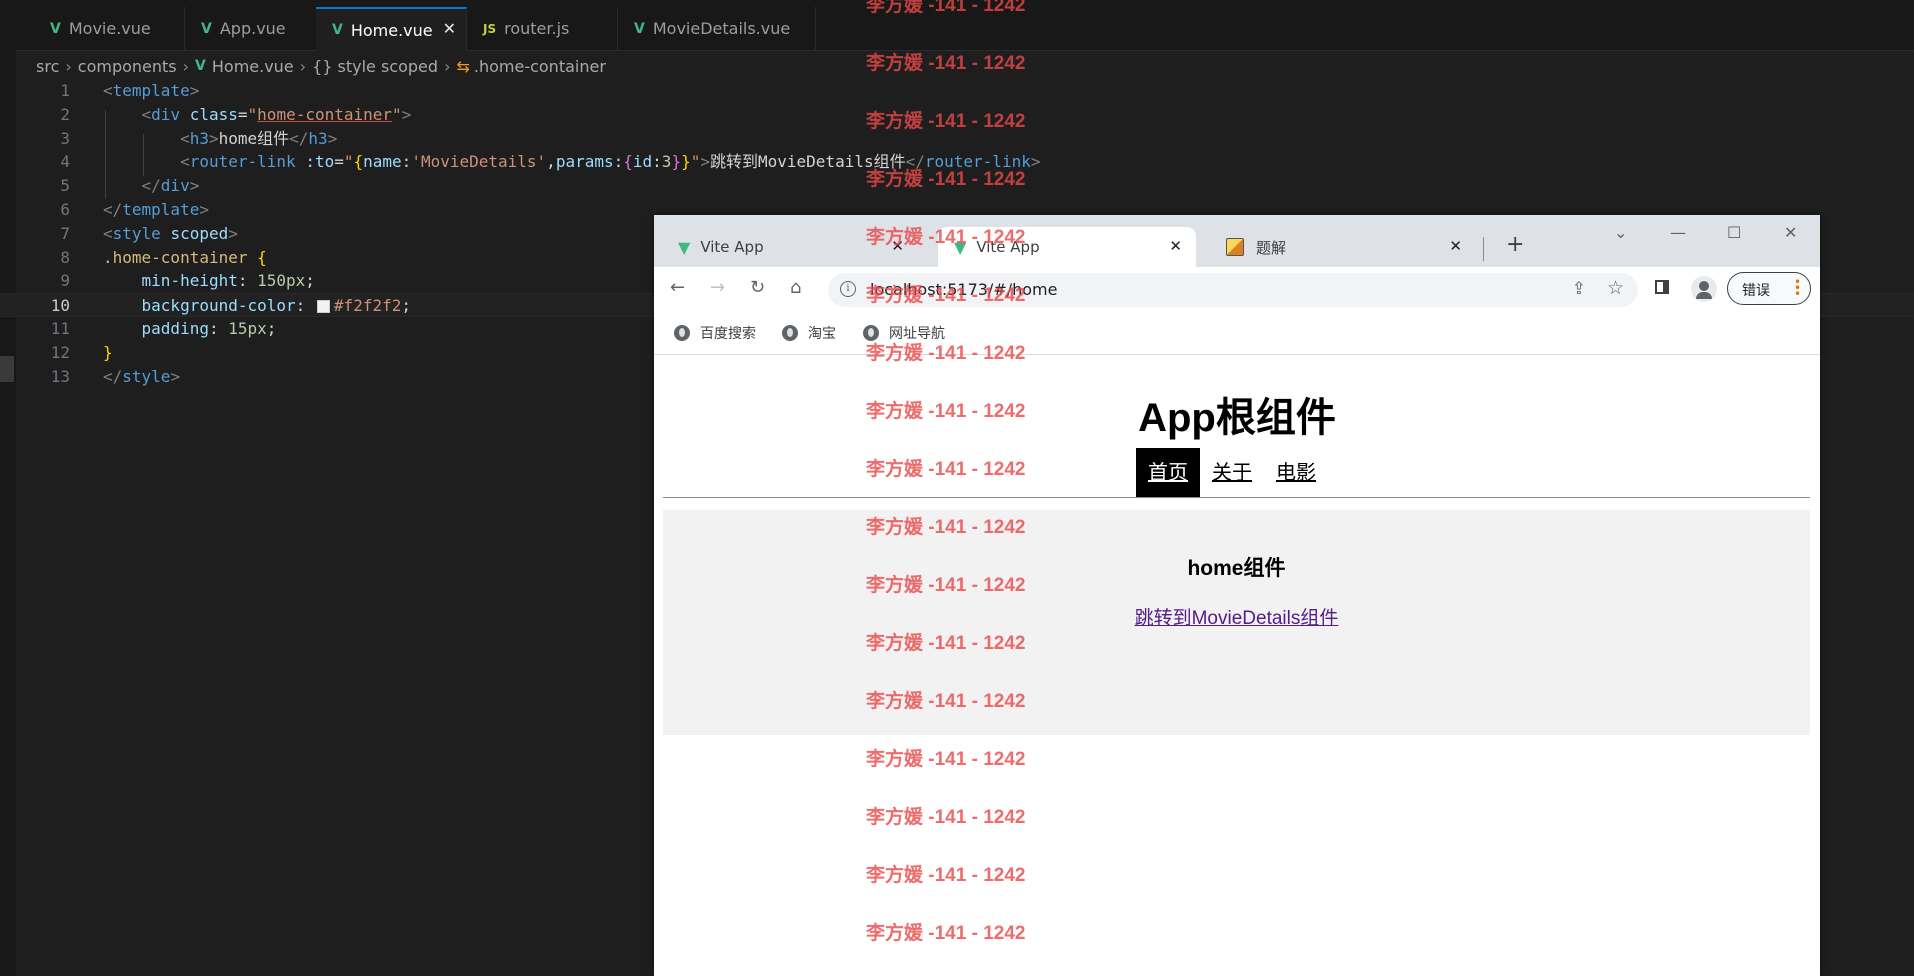 This screenshot has width=1914, height=976. Describe the element at coordinates (1515, 244) in the screenshot. I see `new-tab-button: +` at that location.